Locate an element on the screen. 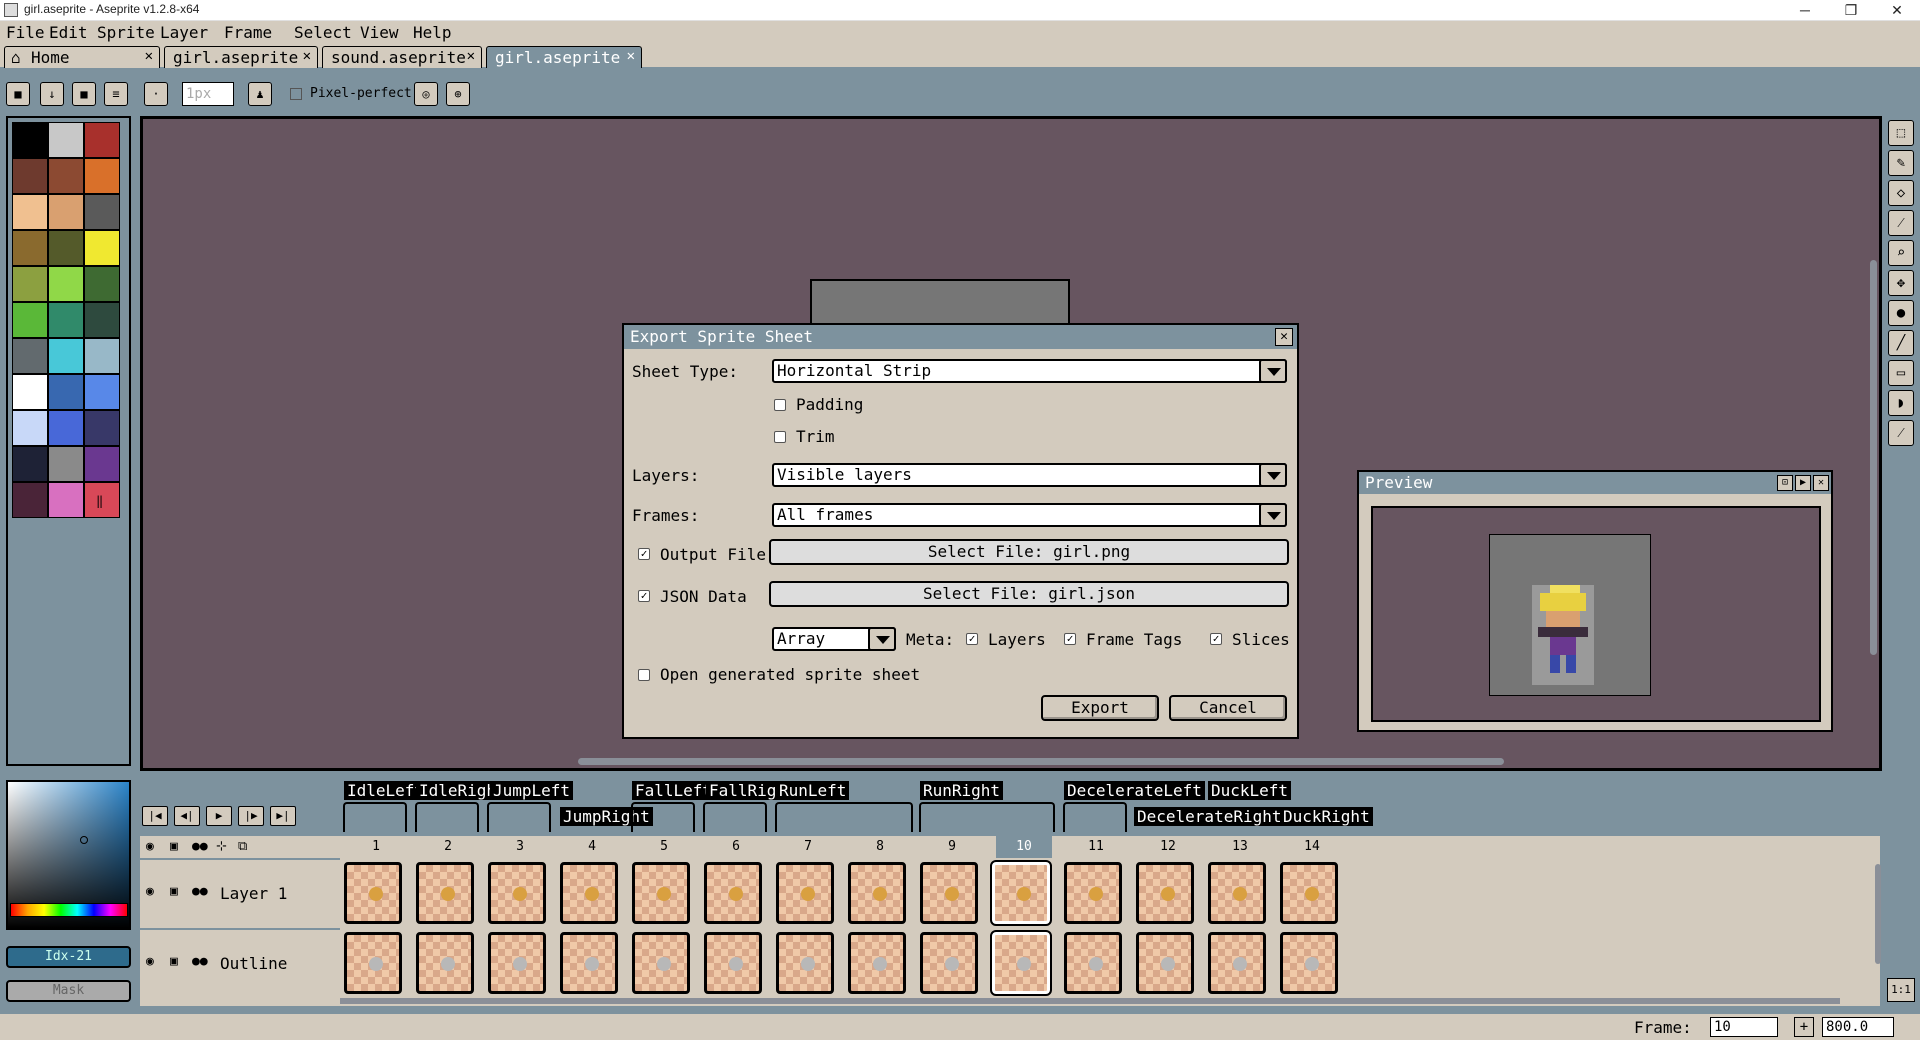 The height and width of the screenshot is (1040, 1920). frame-header: 1 is located at coordinates (376, 847).